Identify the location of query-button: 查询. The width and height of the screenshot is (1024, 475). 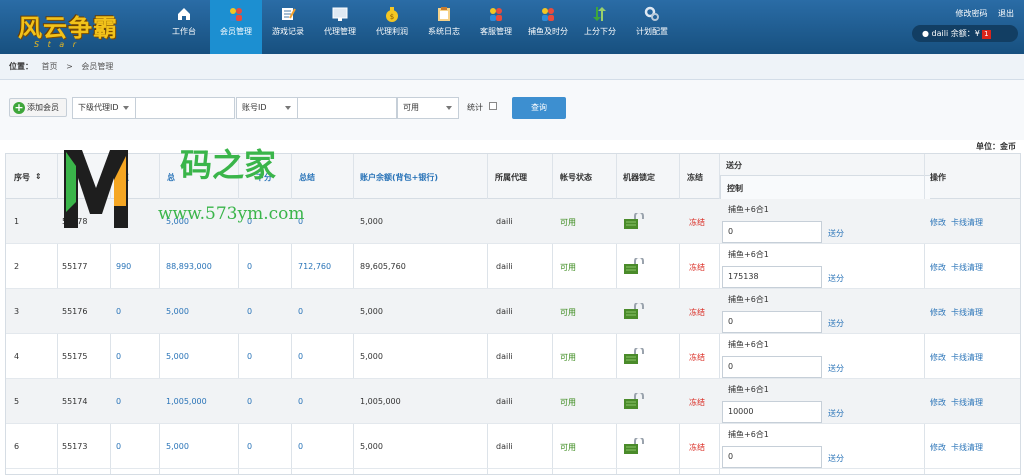
(539, 108).